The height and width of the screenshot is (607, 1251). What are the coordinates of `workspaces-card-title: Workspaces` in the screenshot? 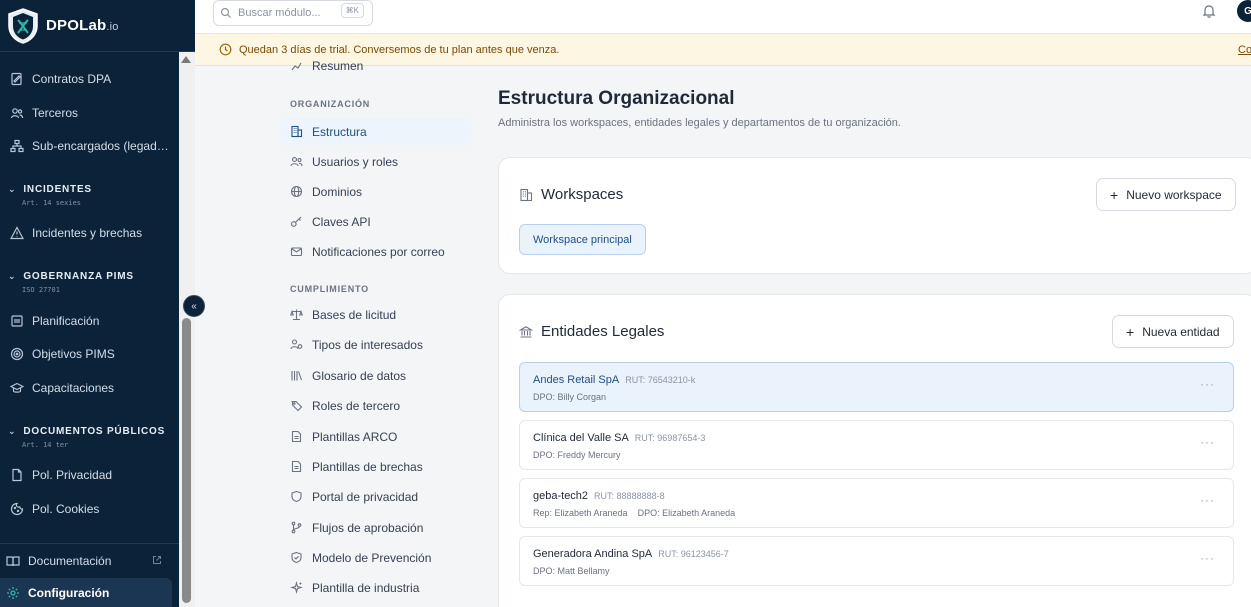 It's located at (571, 194).